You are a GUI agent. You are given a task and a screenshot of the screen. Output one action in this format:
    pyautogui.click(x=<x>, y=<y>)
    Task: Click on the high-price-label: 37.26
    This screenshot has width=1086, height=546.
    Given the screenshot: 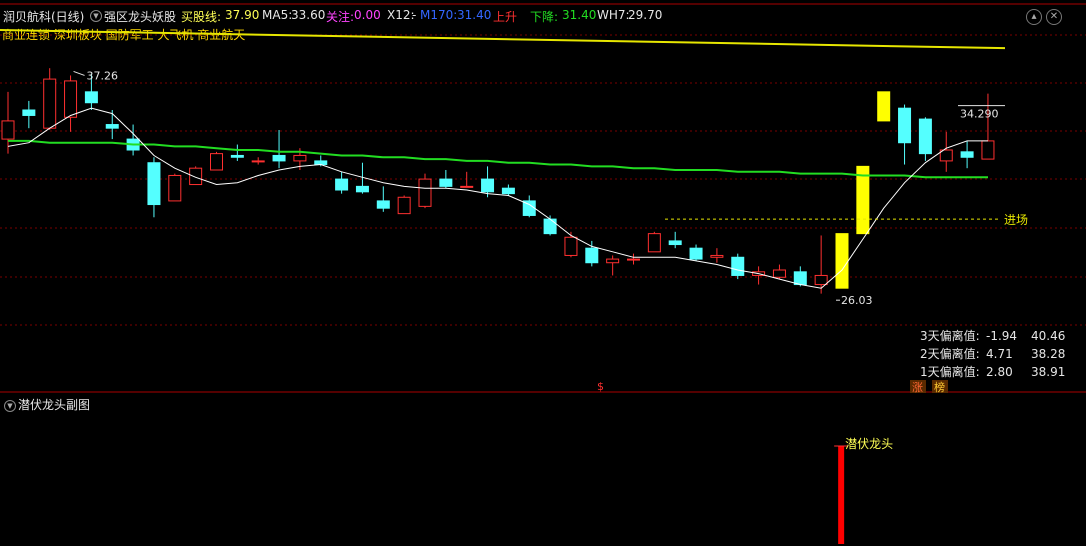 What is the action you would take?
    pyautogui.click(x=103, y=75)
    